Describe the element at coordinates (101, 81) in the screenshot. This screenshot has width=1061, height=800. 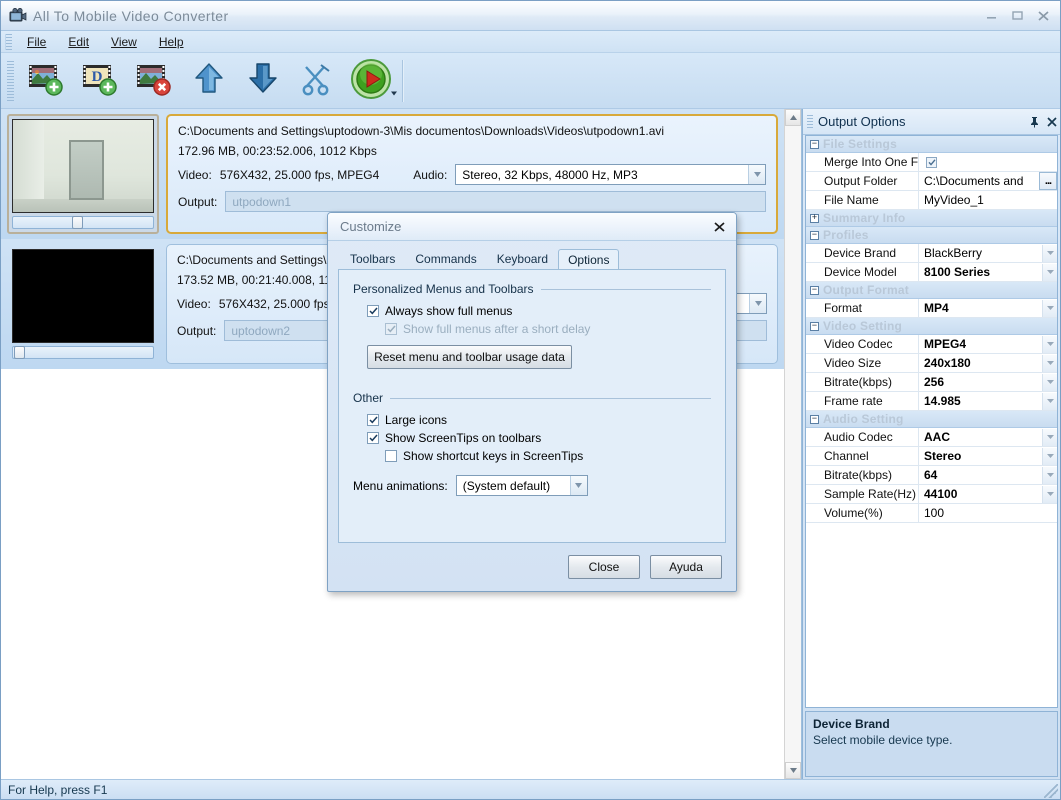
I see `add-dvd-button: D` at that location.